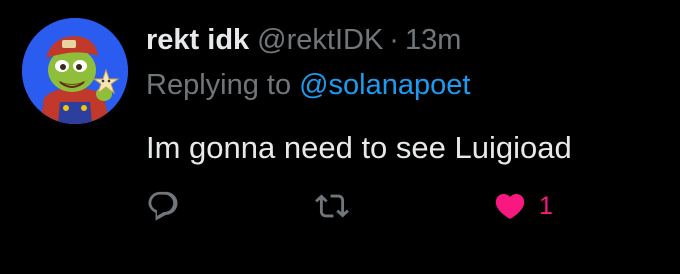  What do you see at coordinates (386, 206) in the screenshot?
I see `tweet-actions-bar: 1` at bounding box center [386, 206].